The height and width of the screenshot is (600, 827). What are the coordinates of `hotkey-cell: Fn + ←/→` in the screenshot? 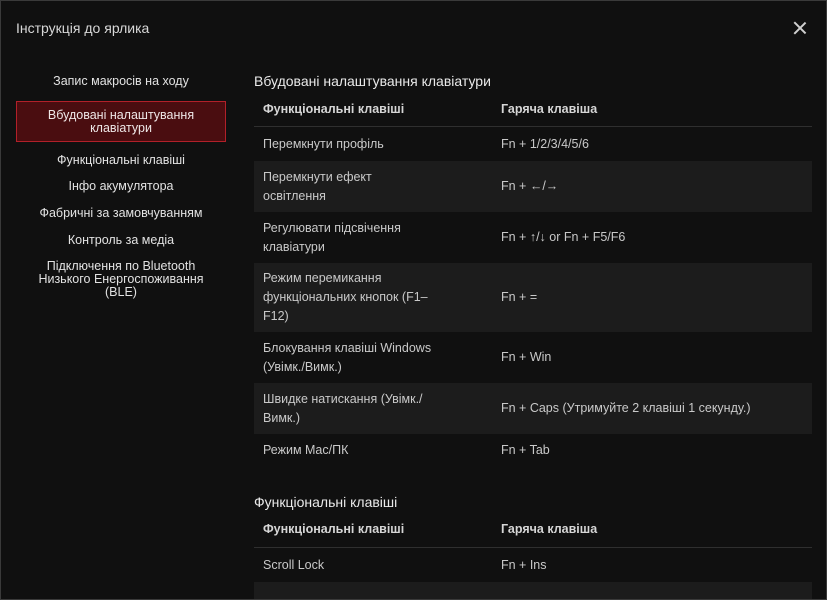 It's located at (530, 186).